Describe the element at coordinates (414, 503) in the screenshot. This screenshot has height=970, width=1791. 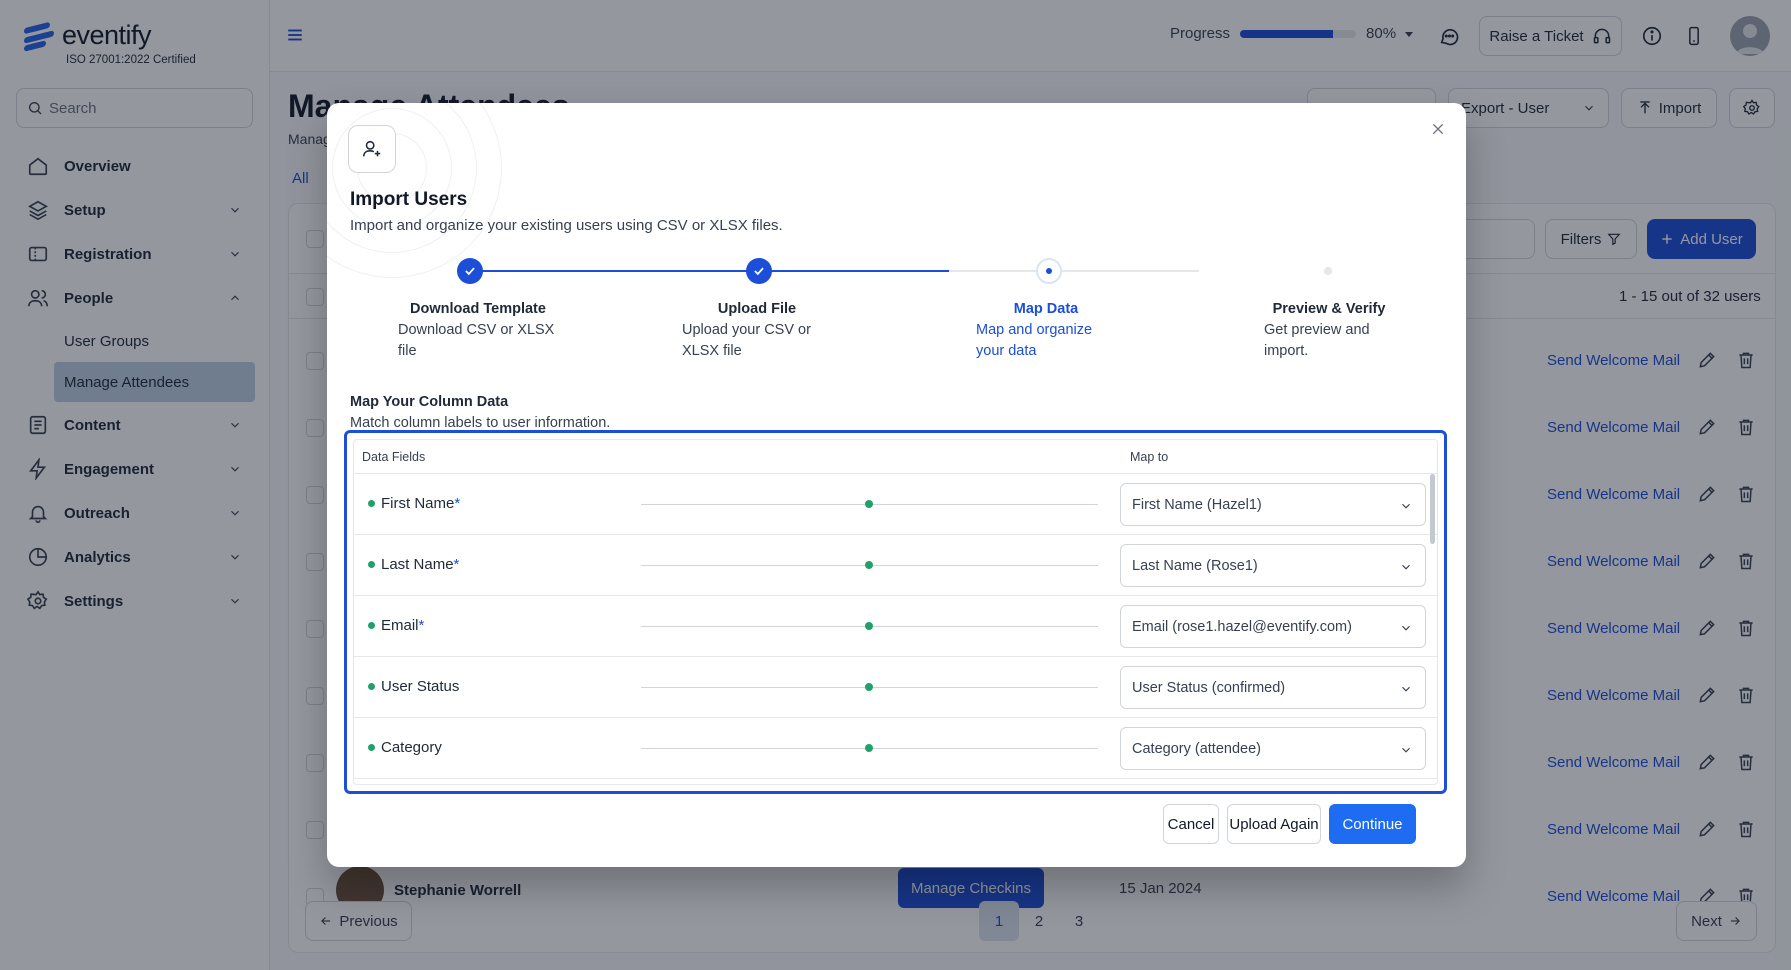
I see `data-field-label: First Name *` at that location.